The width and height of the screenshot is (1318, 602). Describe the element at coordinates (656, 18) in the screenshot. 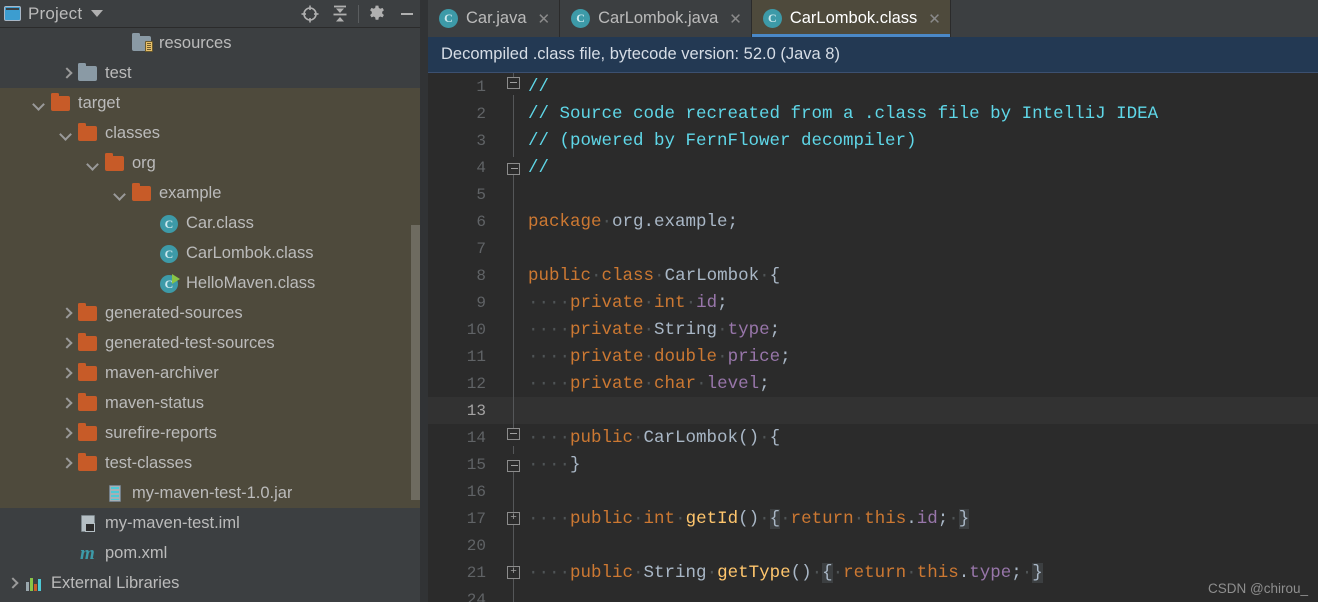

I see `editor-tab: C CarLombok.java ✕` at that location.